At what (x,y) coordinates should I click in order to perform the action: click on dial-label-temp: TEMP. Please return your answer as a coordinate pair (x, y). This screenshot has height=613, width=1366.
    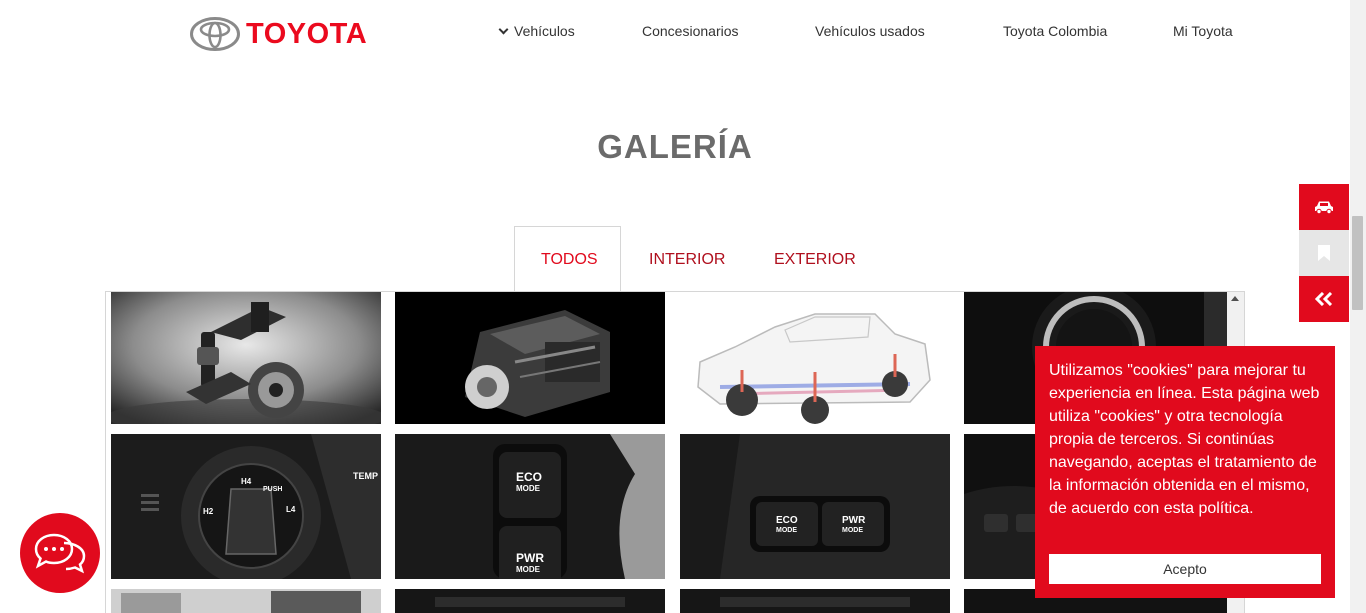
    Looking at the image, I should click on (365, 476).